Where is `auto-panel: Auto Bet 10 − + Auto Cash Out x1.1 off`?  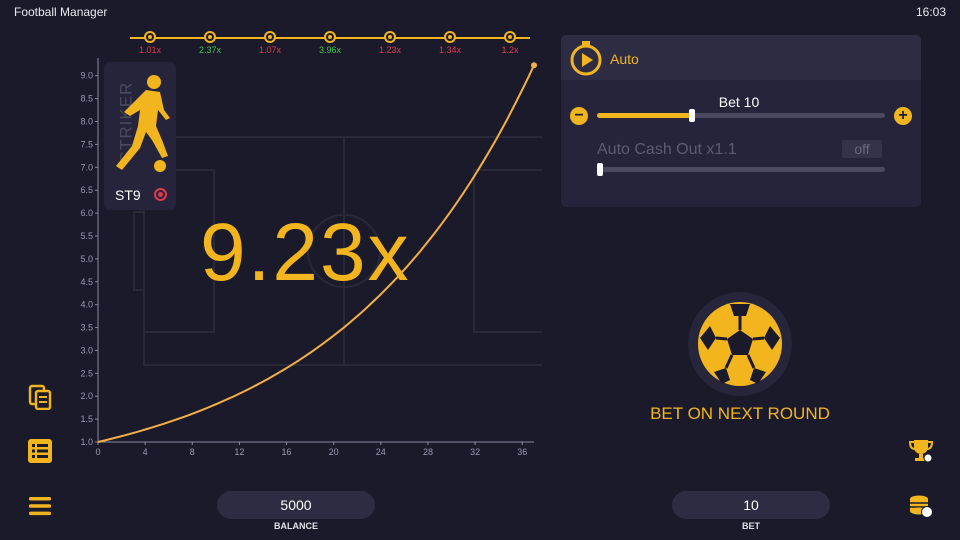
auto-panel: Auto Bet 10 − + Auto Cash Out x1.1 off is located at coordinates (741, 121).